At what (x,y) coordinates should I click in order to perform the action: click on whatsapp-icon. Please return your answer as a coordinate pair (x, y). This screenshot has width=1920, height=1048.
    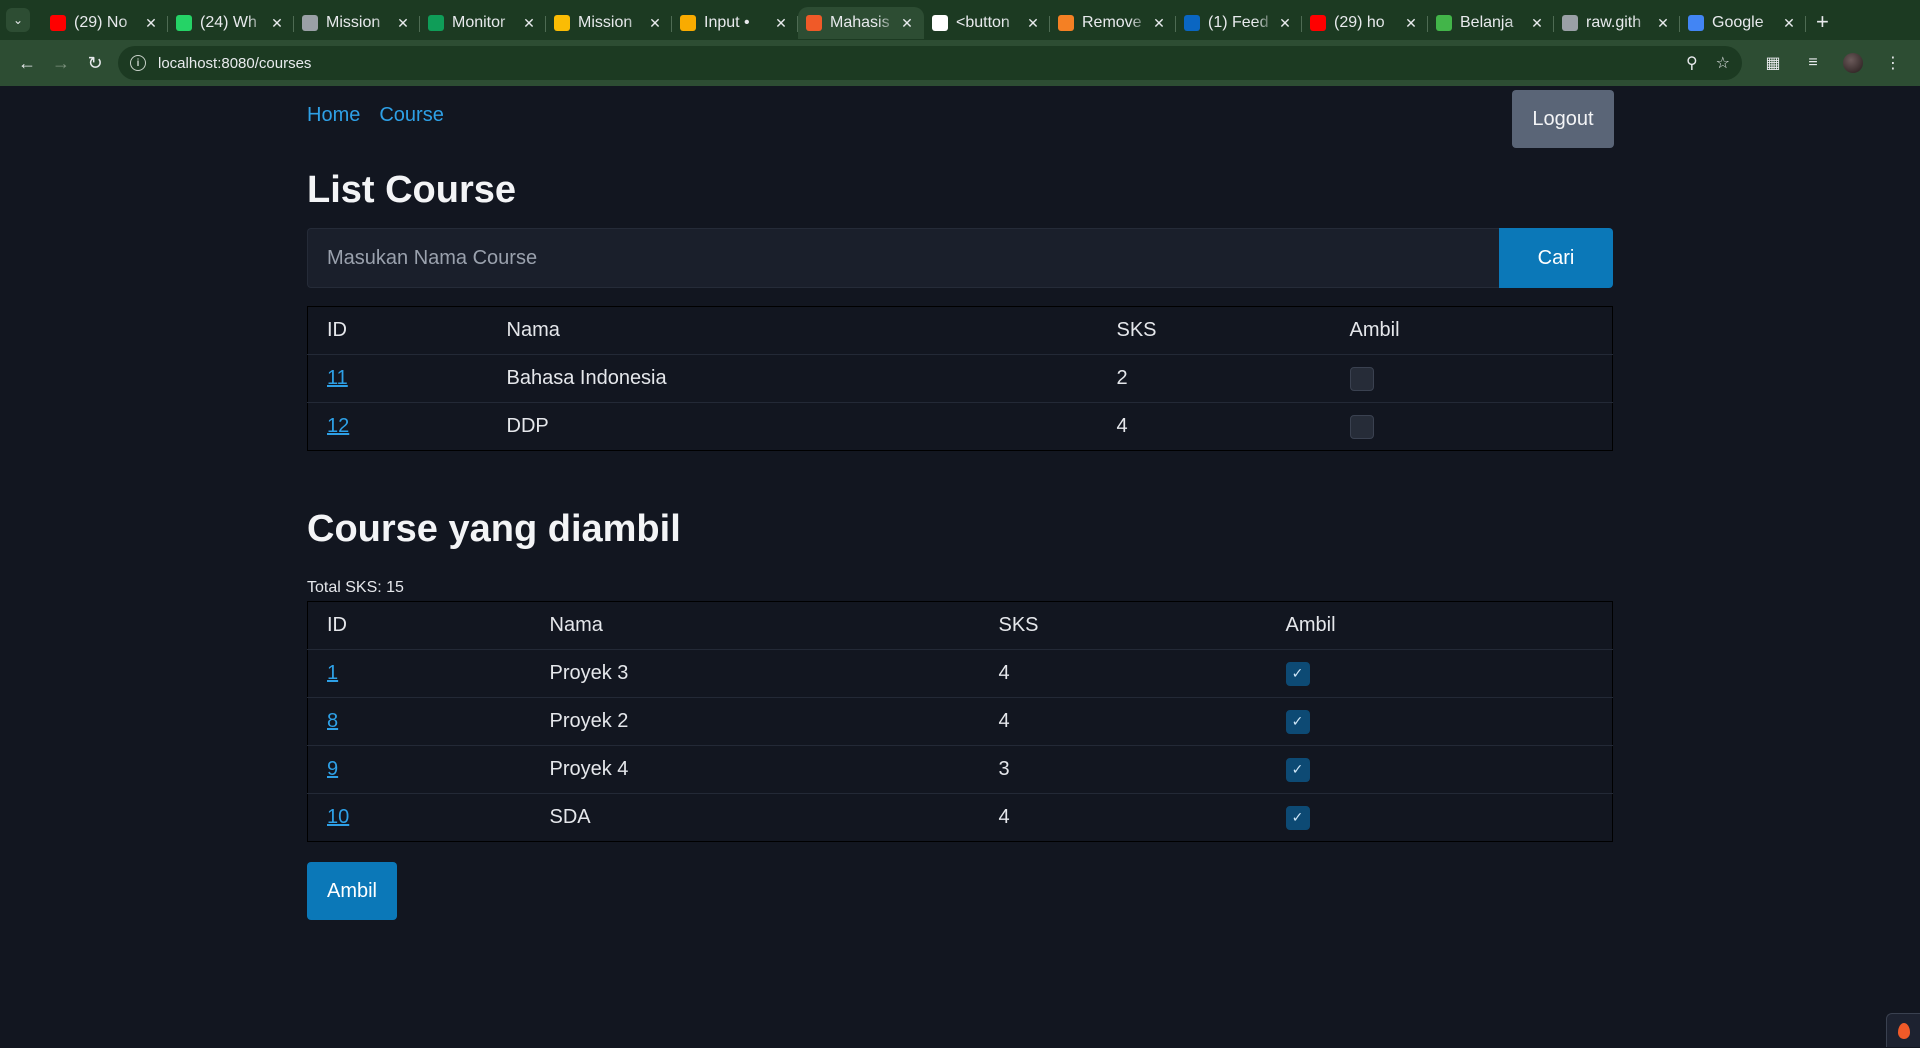
    Looking at the image, I should click on (184, 23).